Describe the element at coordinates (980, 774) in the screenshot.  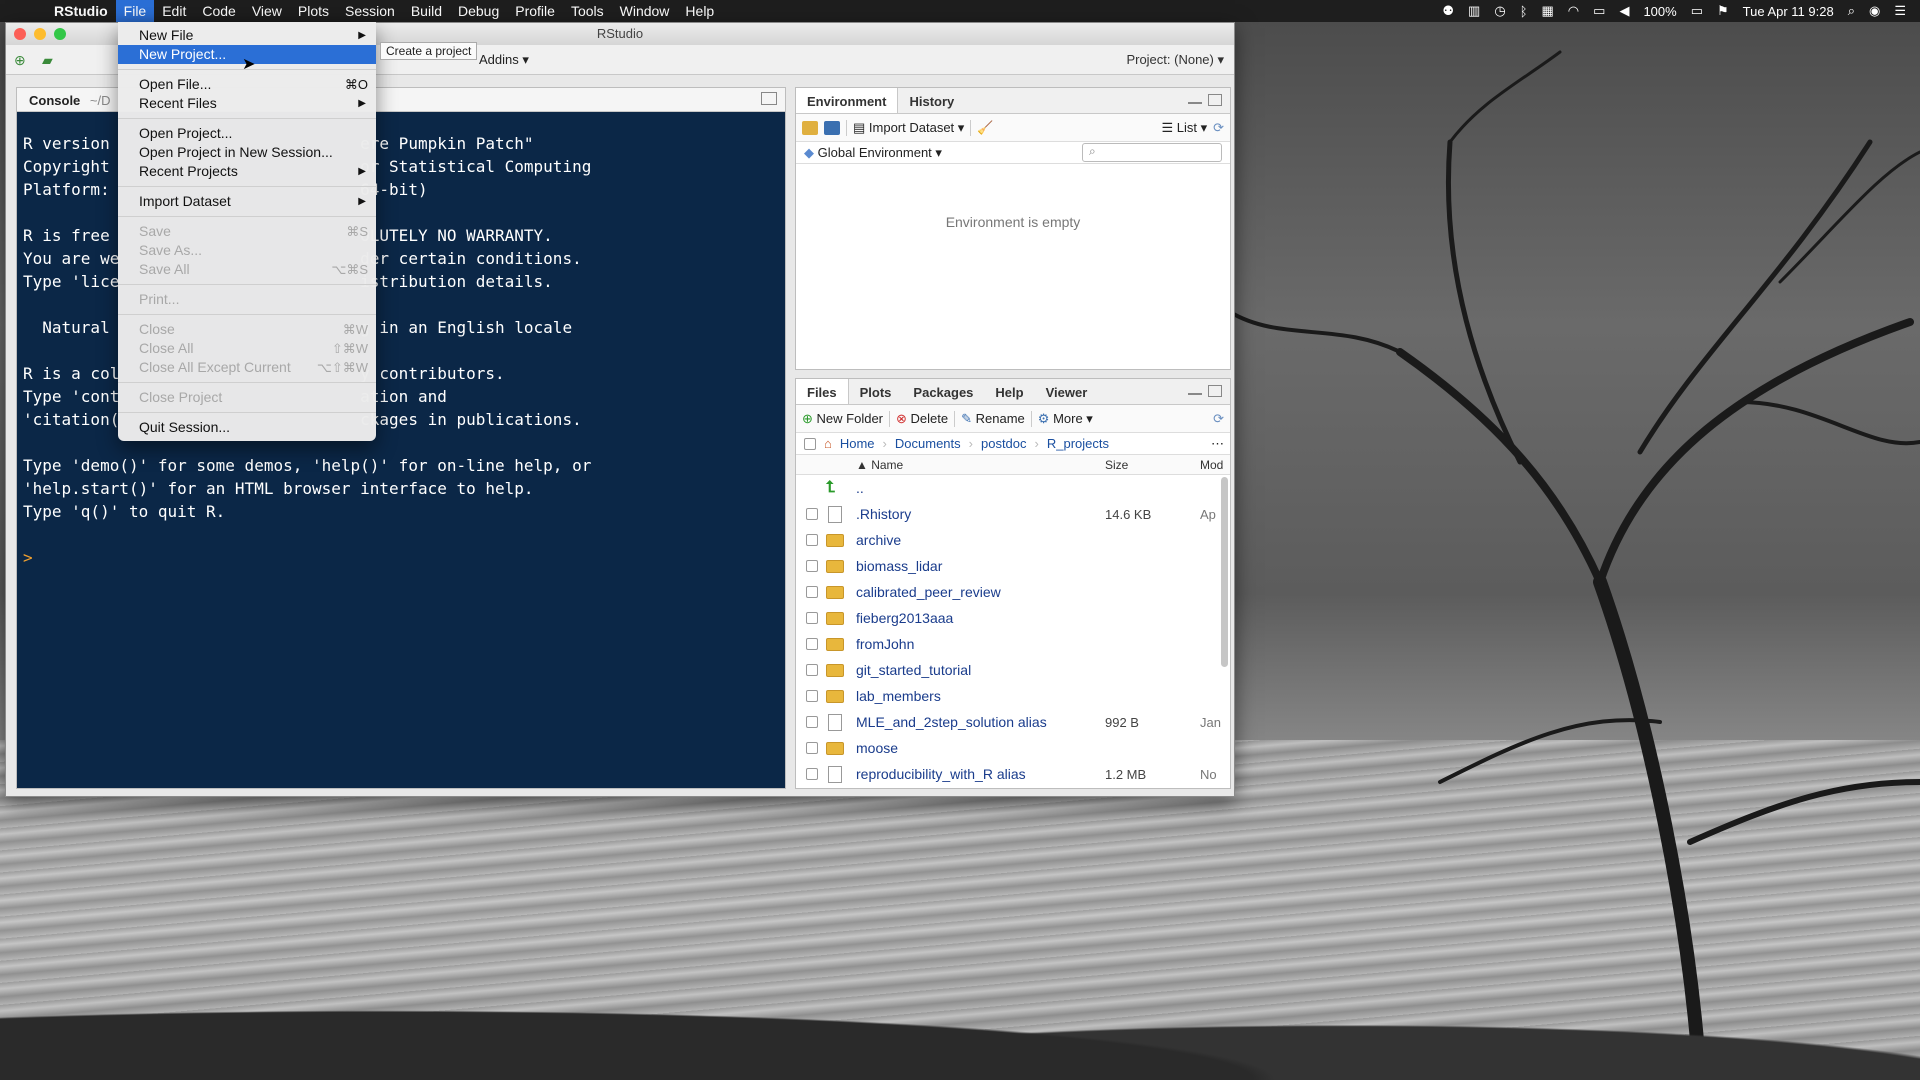
I see `file-name-link: reproducibility_with_R alias` at that location.